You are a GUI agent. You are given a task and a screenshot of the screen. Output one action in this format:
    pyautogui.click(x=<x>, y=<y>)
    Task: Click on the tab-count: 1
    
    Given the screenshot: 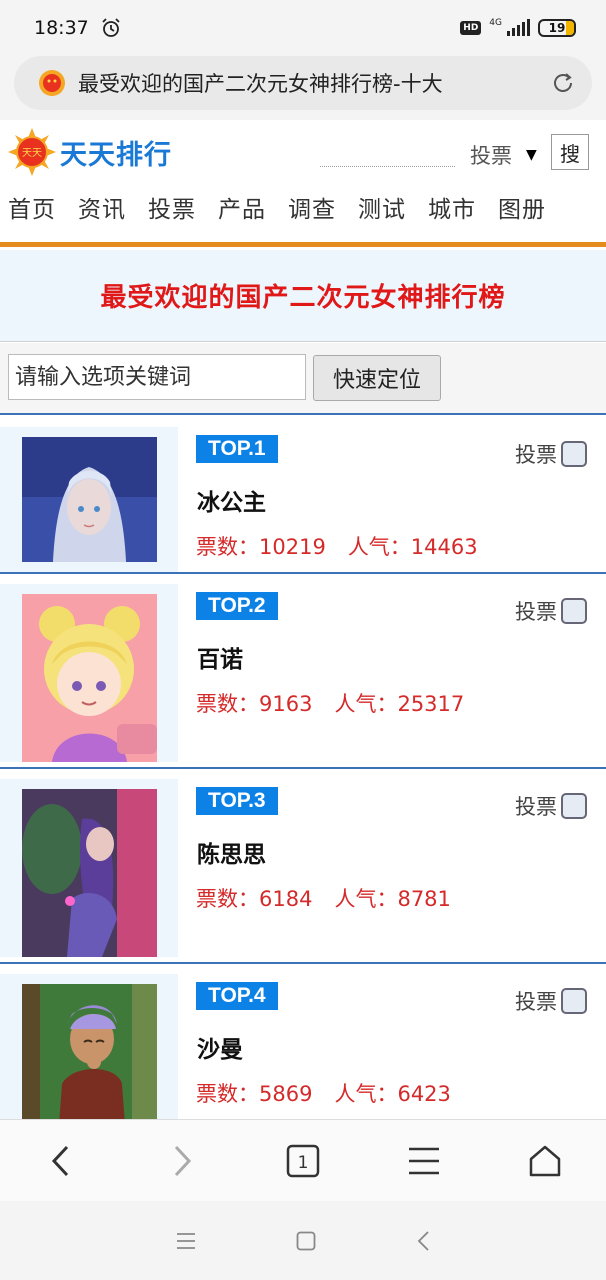 What is the action you would take?
    pyautogui.click(x=303, y=1163)
    